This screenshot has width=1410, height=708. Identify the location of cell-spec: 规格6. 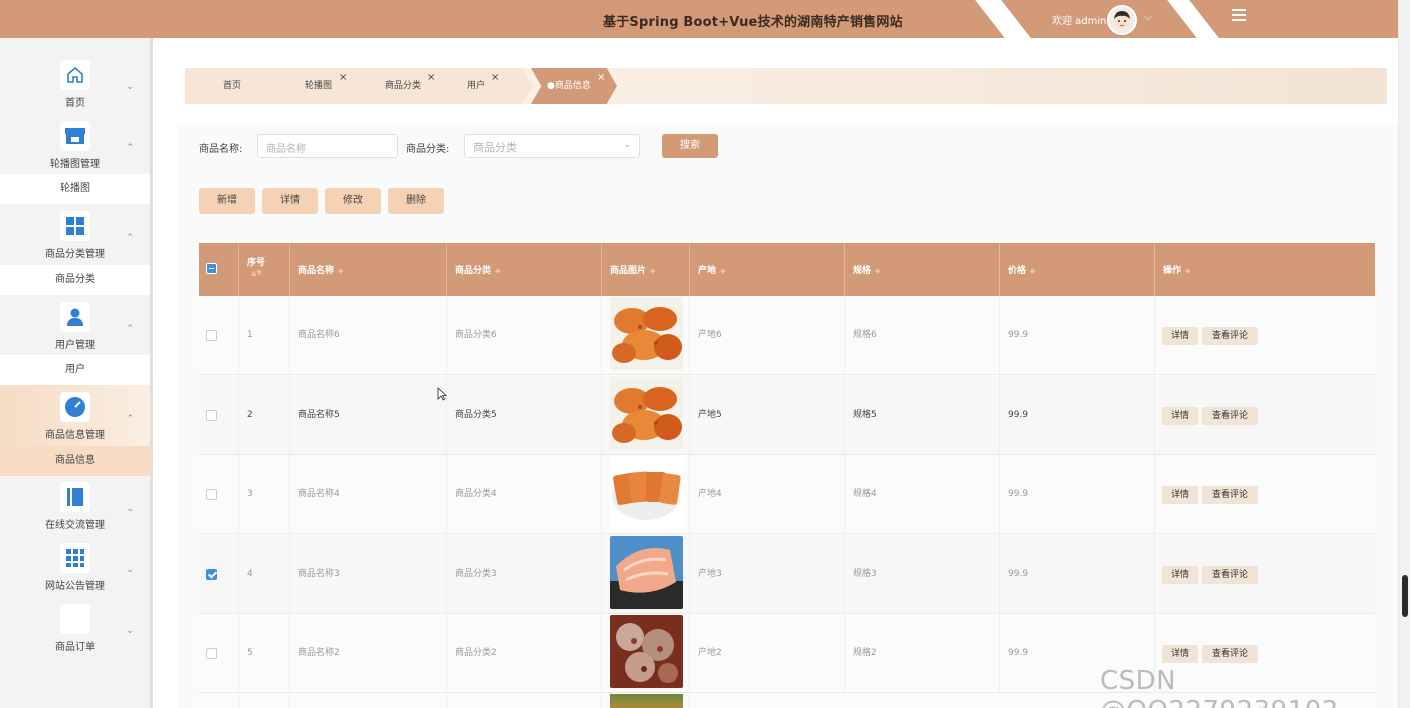
(922, 335).